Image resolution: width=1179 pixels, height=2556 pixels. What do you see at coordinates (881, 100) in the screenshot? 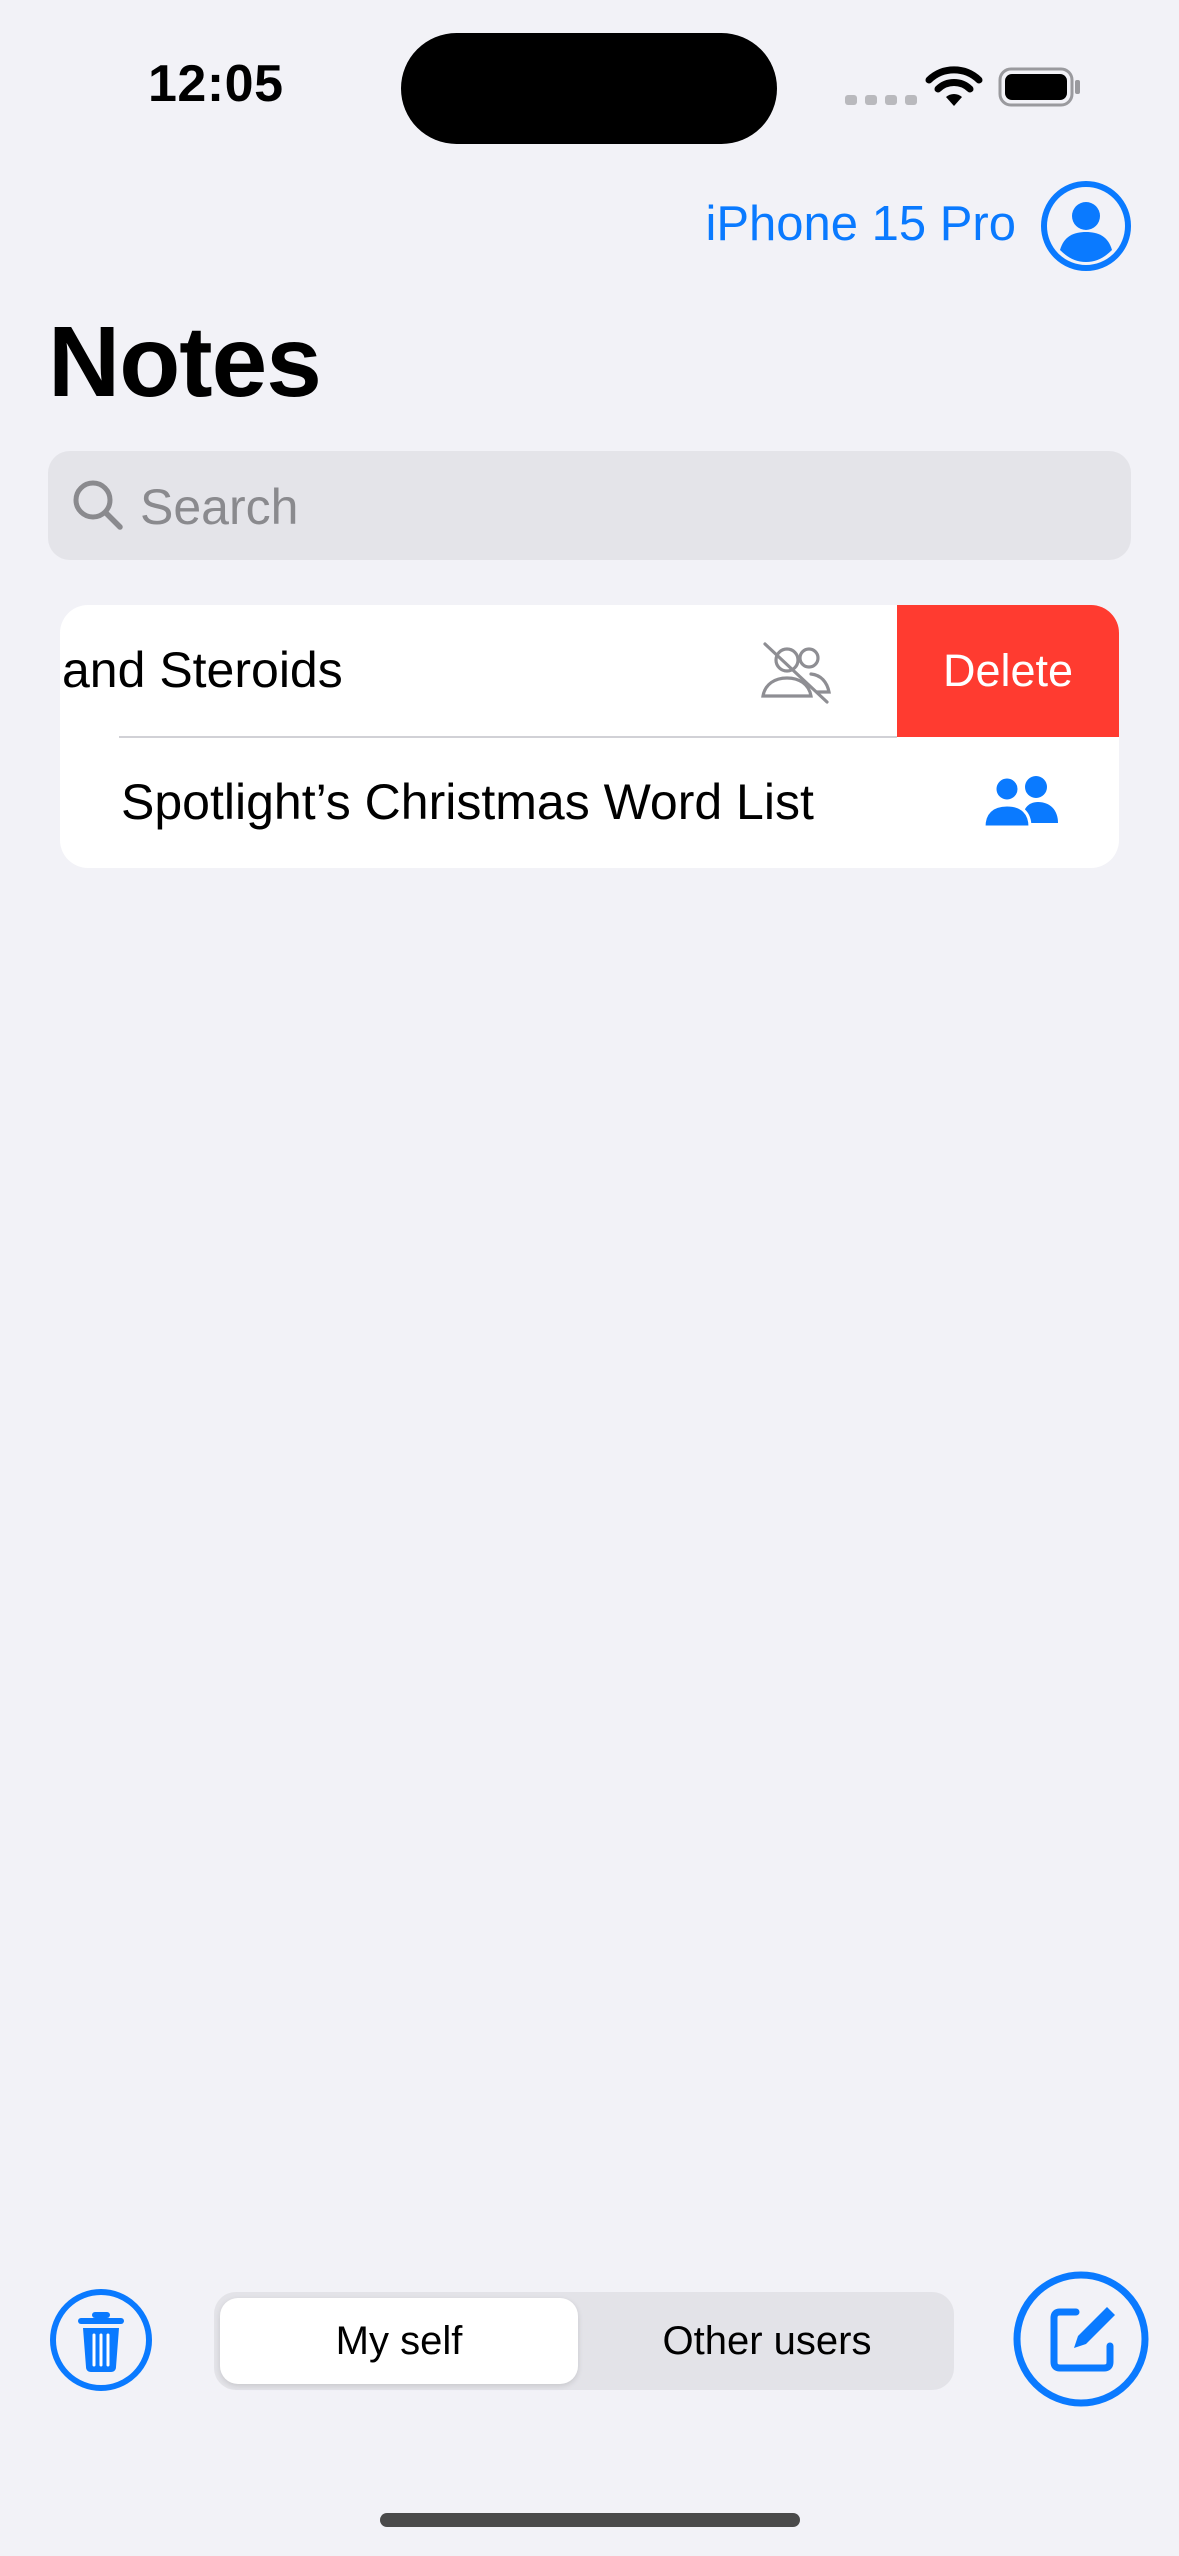
I see `signal-dots-icon` at bounding box center [881, 100].